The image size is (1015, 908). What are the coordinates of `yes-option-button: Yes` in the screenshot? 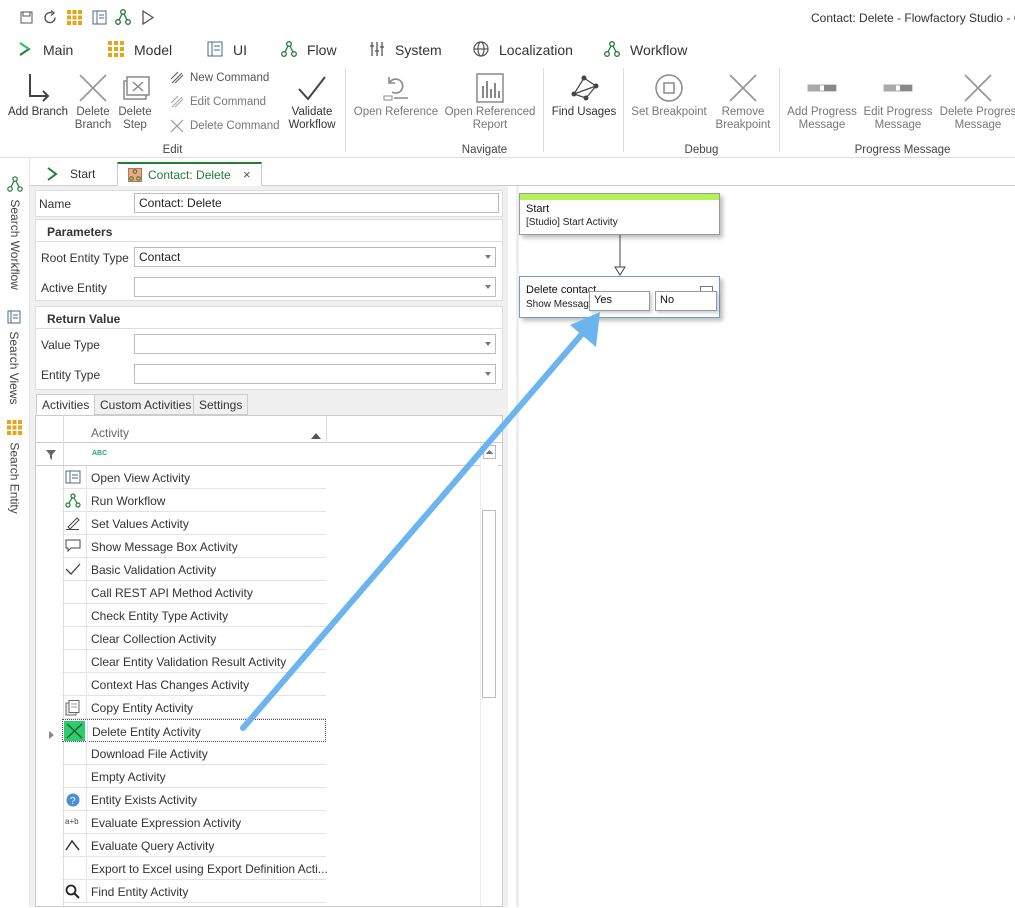 It's located at (619, 301).